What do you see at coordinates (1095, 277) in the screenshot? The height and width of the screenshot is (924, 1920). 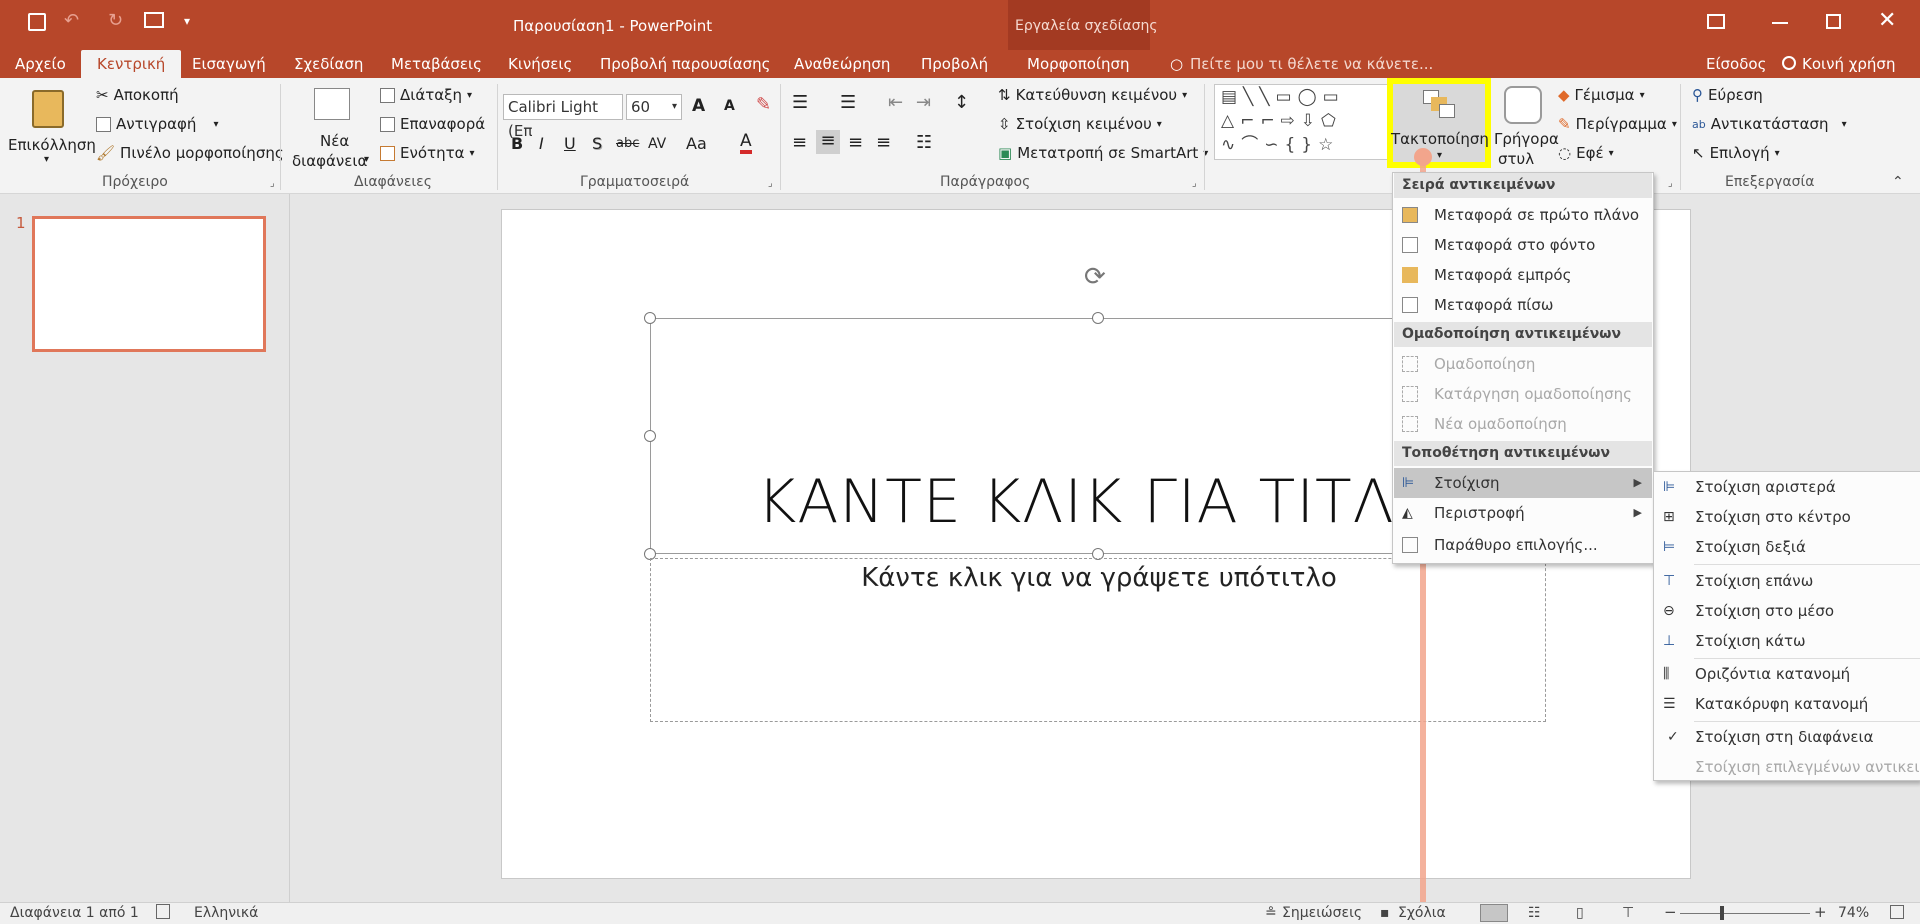 I see `rotate-handle-icon: ⟳` at bounding box center [1095, 277].